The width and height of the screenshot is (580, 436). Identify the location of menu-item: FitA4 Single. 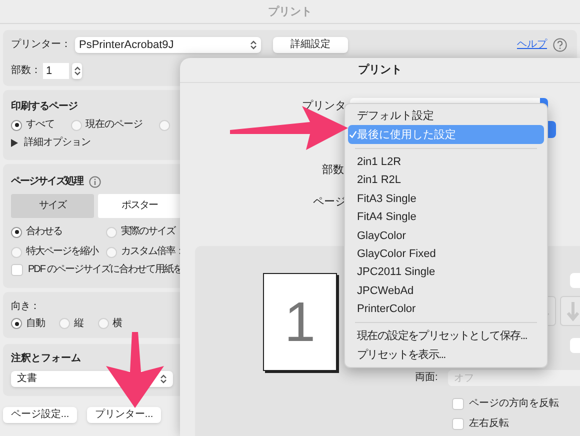
(446, 217).